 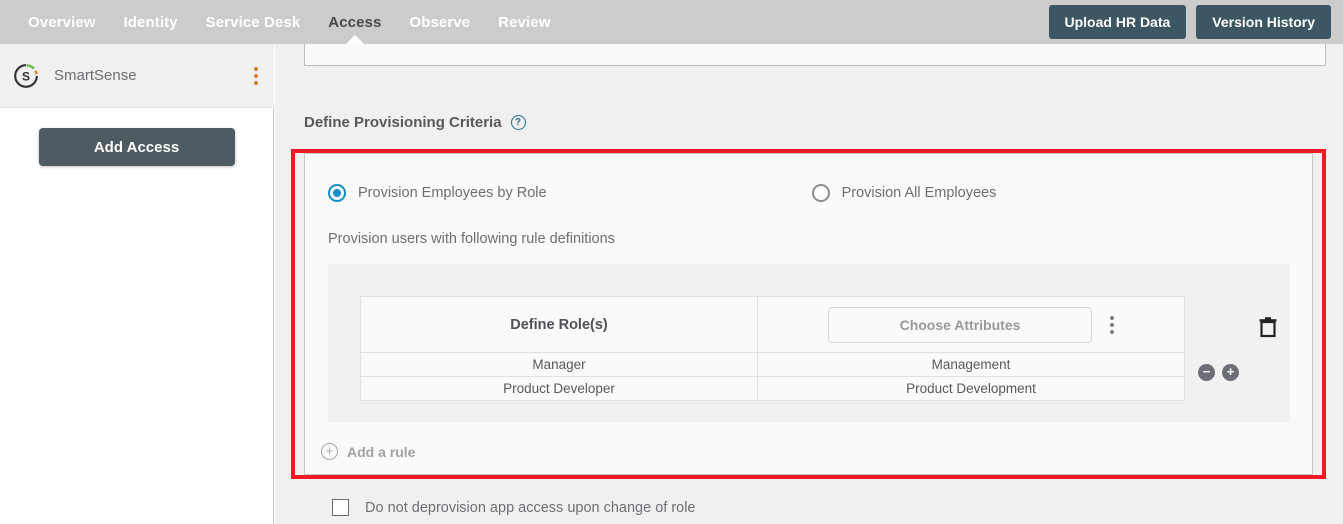 I want to click on cell-role: Manager, so click(x=559, y=364).